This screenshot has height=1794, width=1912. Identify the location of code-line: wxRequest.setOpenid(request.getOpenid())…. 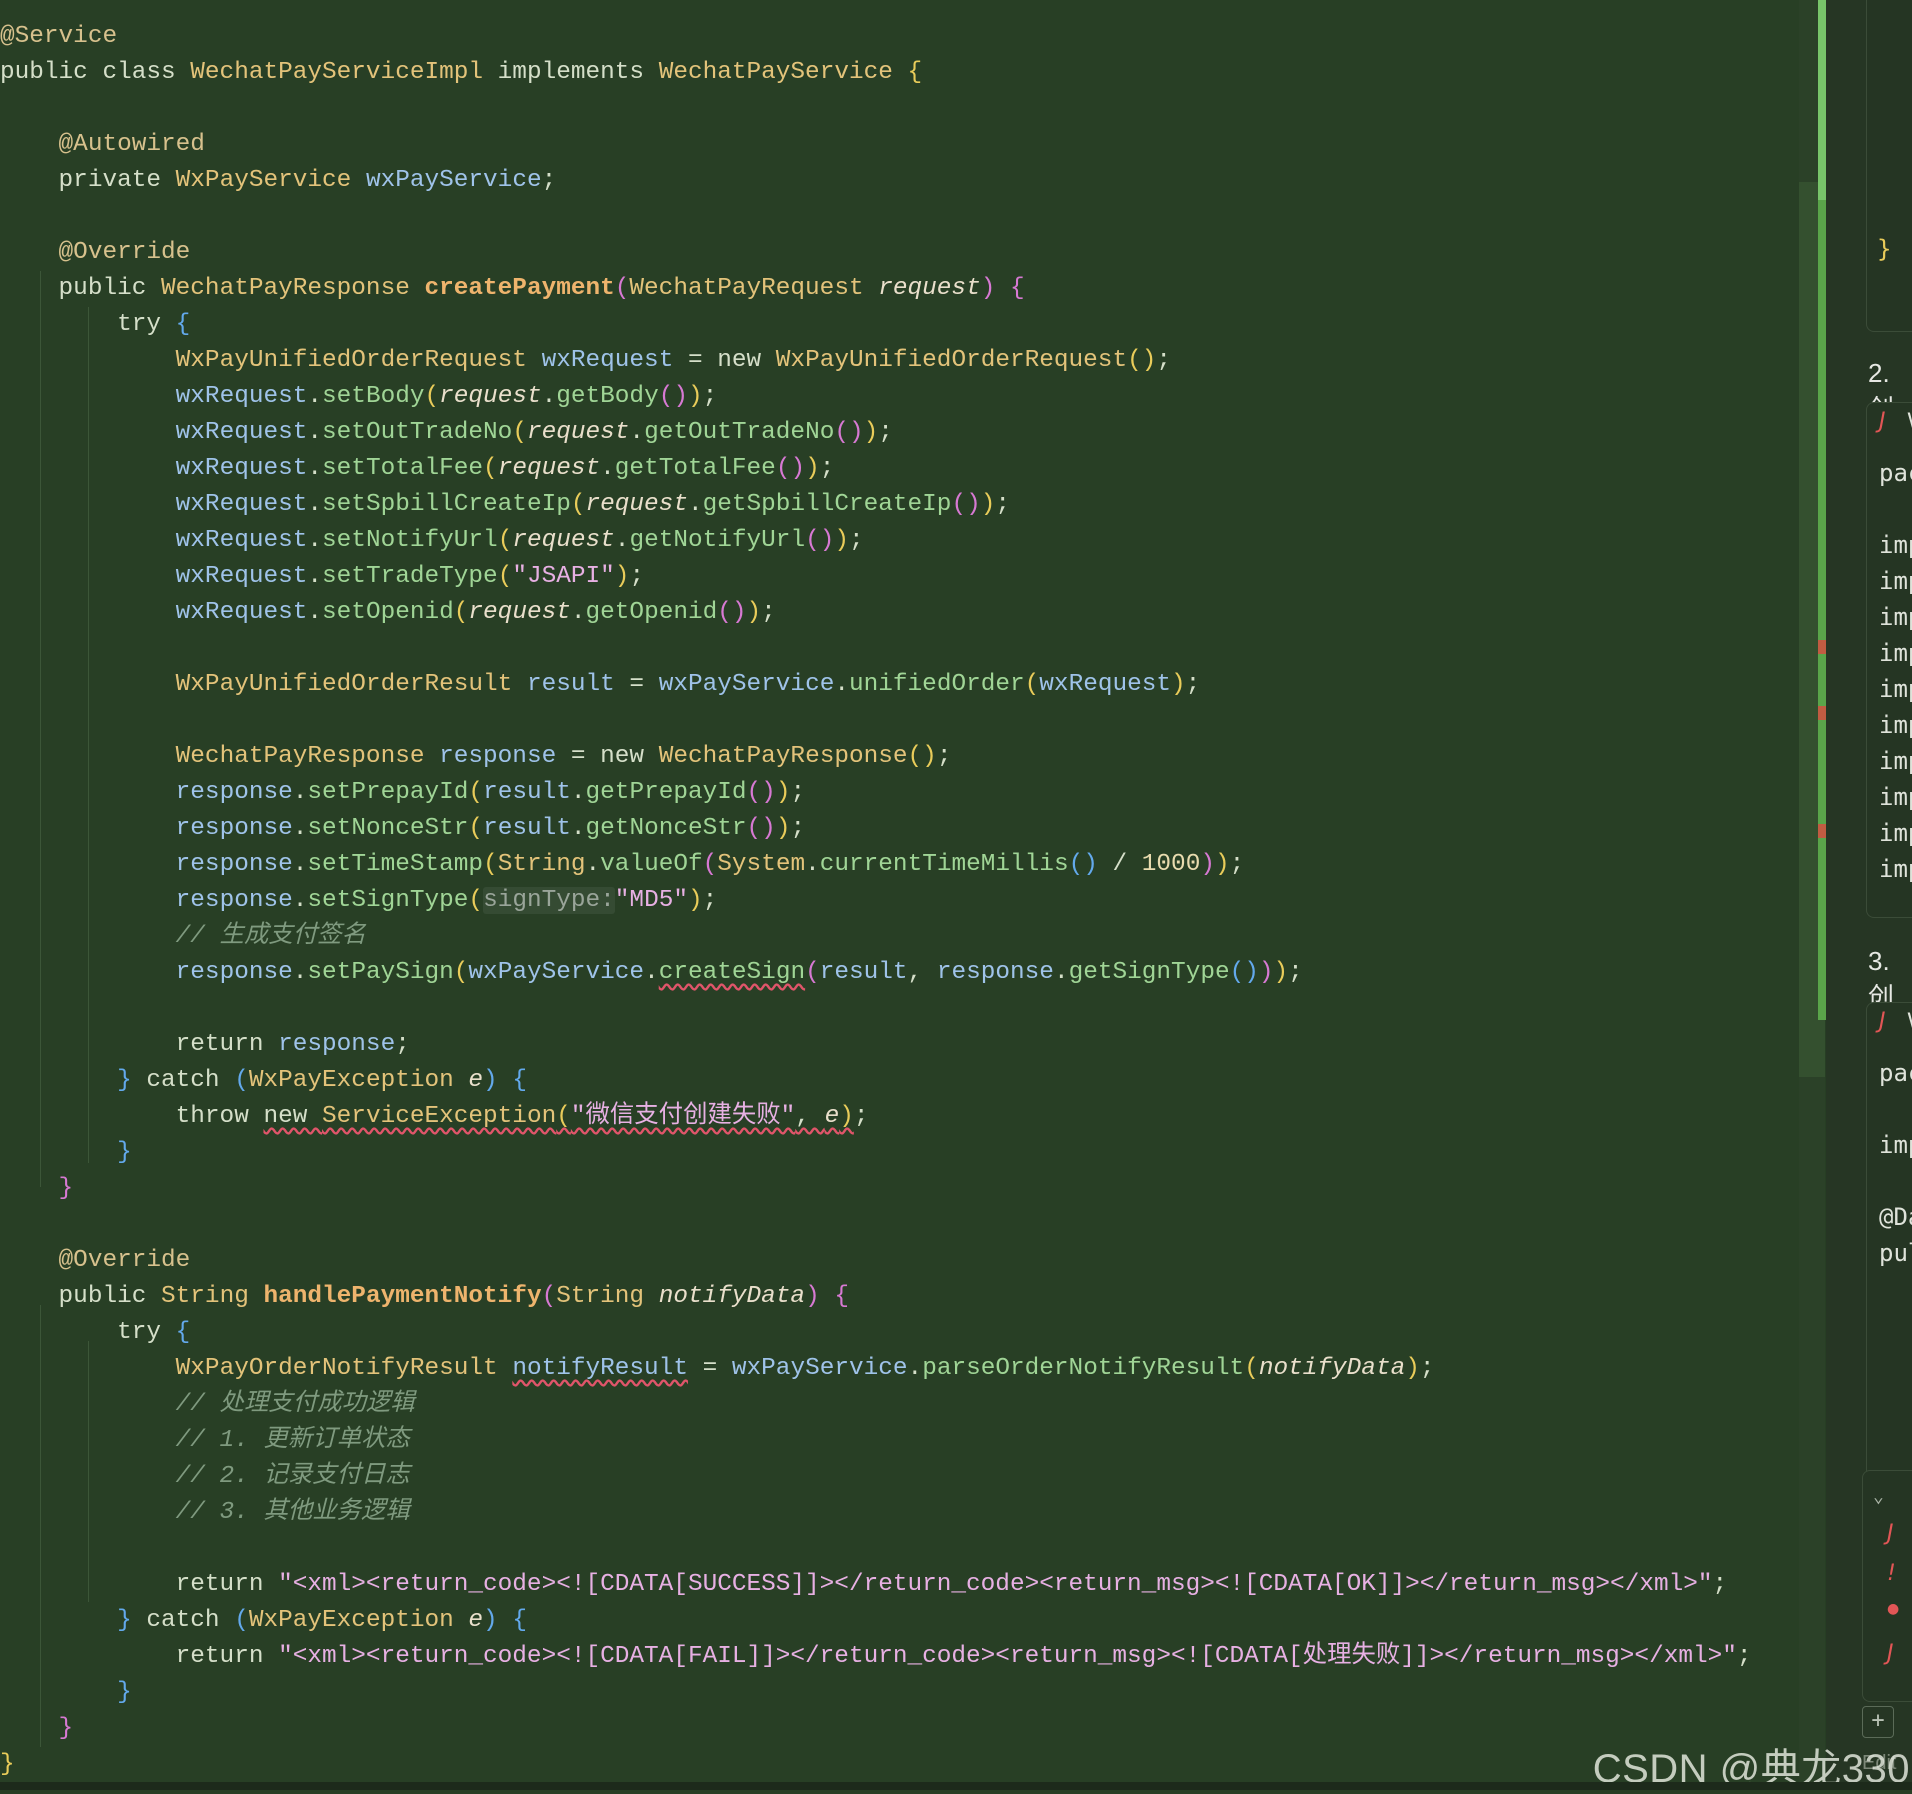
(876, 613).